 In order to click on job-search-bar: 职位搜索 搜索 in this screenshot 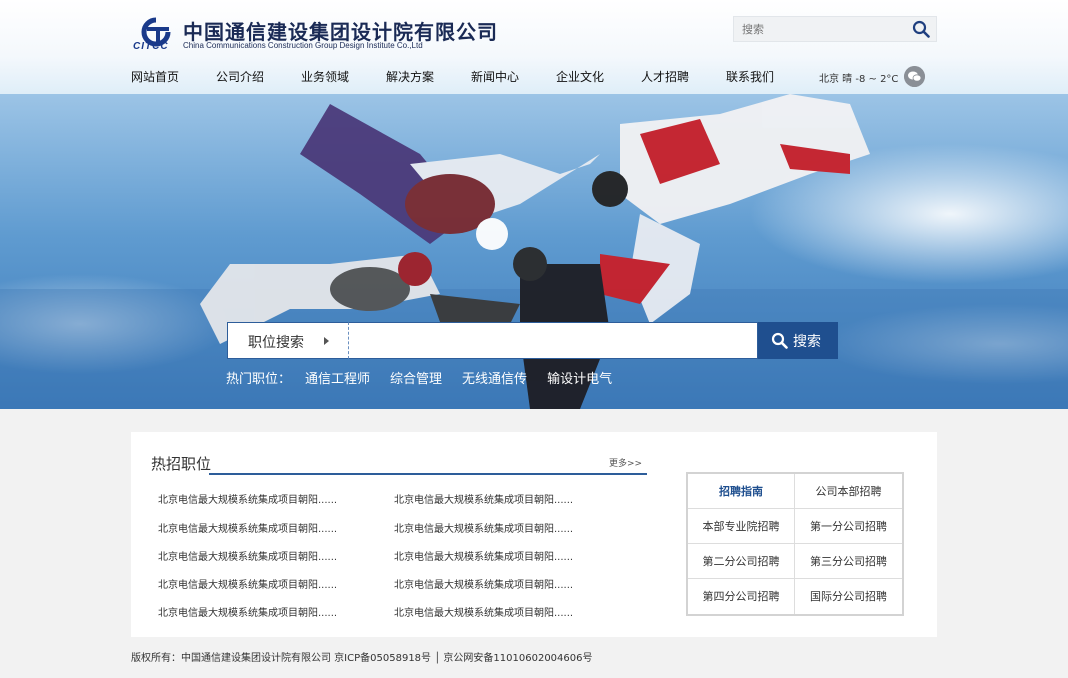, I will do `click(532, 340)`.